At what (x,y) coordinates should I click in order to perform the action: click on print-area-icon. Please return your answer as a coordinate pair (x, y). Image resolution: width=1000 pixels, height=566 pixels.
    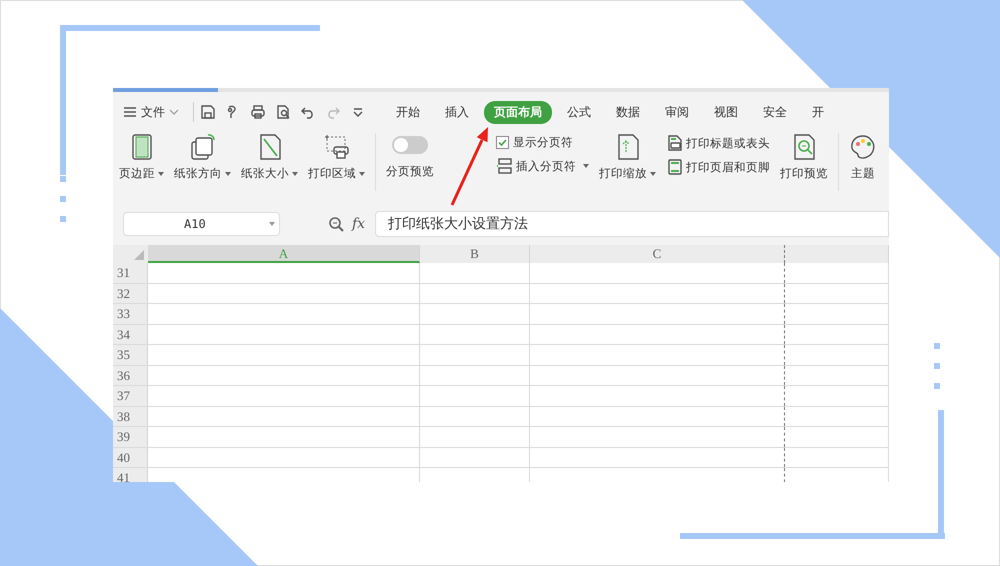
    Looking at the image, I should click on (336, 147).